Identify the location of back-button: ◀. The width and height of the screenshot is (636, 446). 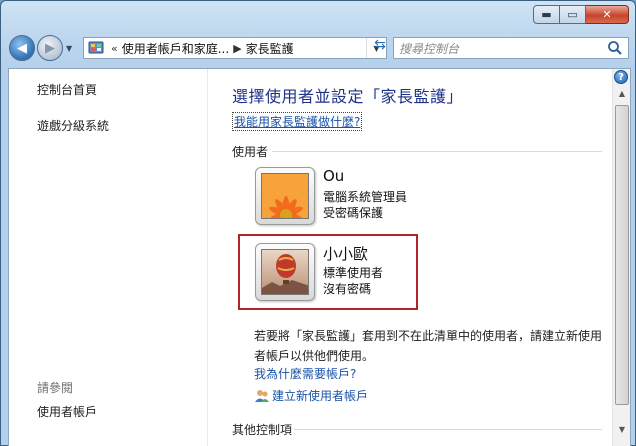
(22, 48).